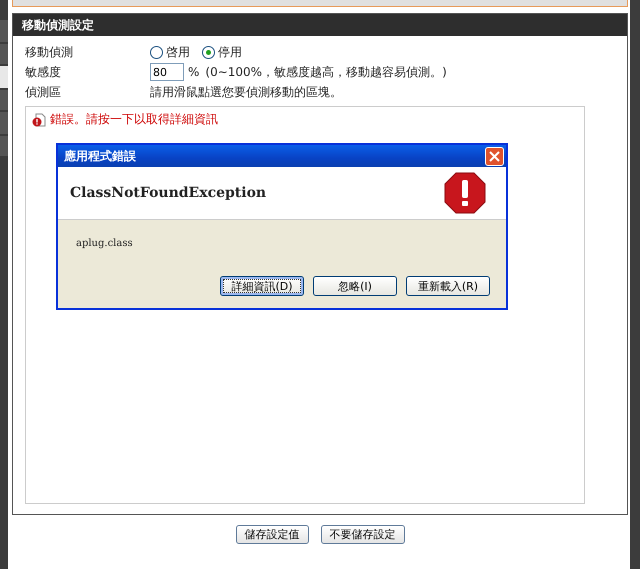 This screenshot has height=569, width=640. I want to click on unit-label: %, so click(194, 72).